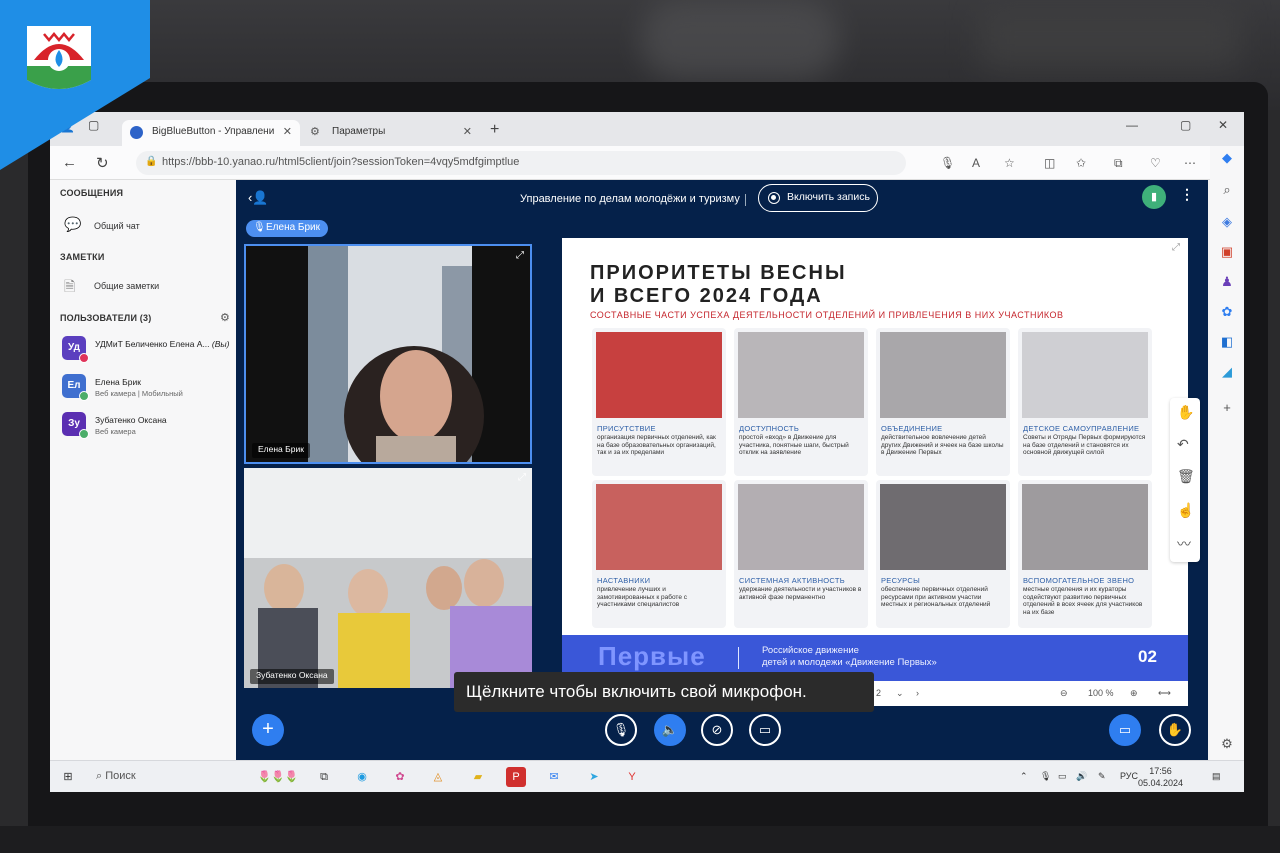 The height and width of the screenshot is (853, 1280). Describe the element at coordinates (1160, 777) in the screenshot. I see `taskbar-clock: 17:56 05.04.2024` at that location.